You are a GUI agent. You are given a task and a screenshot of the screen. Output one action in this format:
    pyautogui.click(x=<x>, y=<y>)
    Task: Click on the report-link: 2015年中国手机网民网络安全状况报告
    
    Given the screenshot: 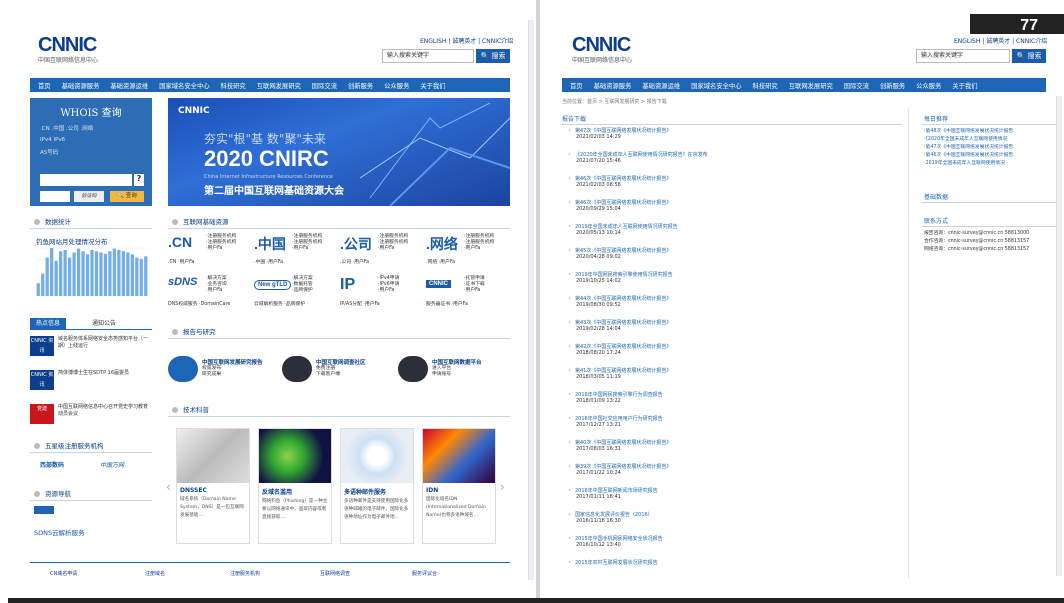 What is the action you would take?
    pyautogui.click(x=733, y=538)
    